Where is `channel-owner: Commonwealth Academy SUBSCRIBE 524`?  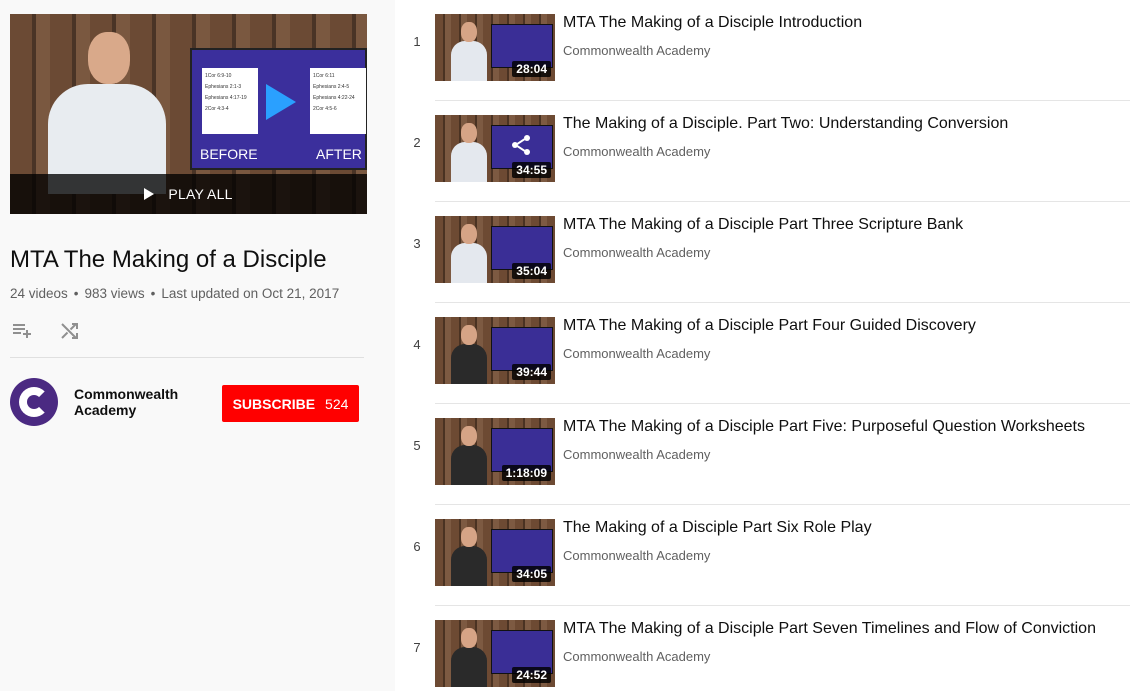 channel-owner: Commonwealth Academy SUBSCRIBE 524 is located at coordinates (187, 402).